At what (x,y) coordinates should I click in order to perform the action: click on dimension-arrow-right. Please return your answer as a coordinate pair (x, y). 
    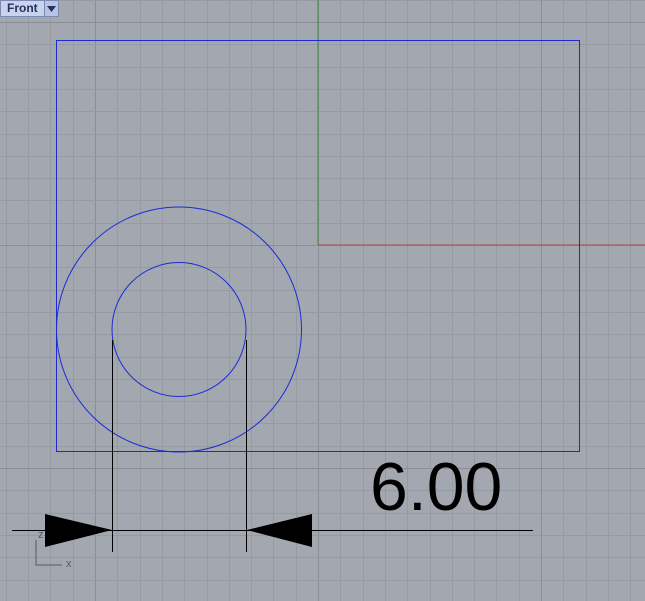
    Looking at the image, I should click on (279, 530).